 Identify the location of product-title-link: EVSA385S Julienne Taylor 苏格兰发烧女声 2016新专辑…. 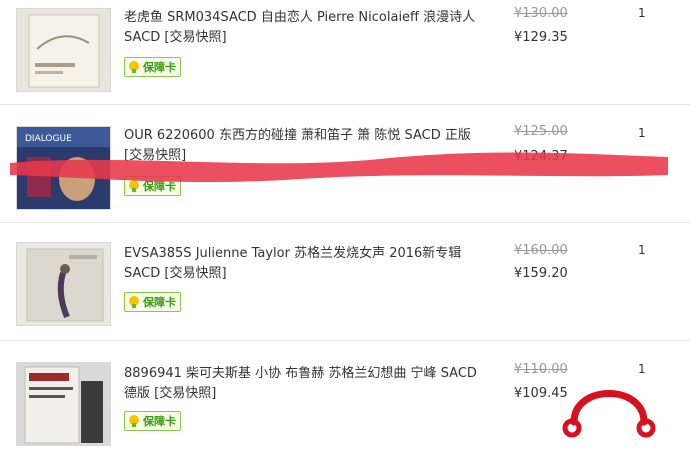
(304, 264).